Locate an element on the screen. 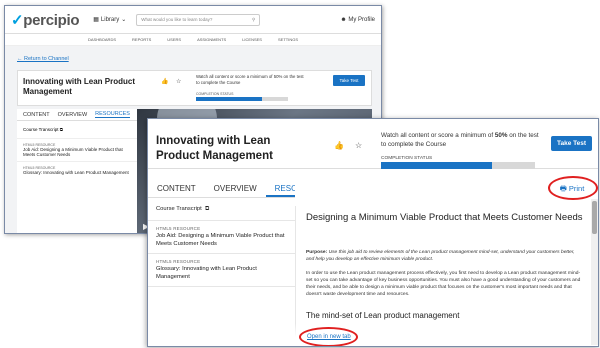 The width and height of the screenshot is (600, 348). nav-reports: REPORTS is located at coordinates (141, 39).